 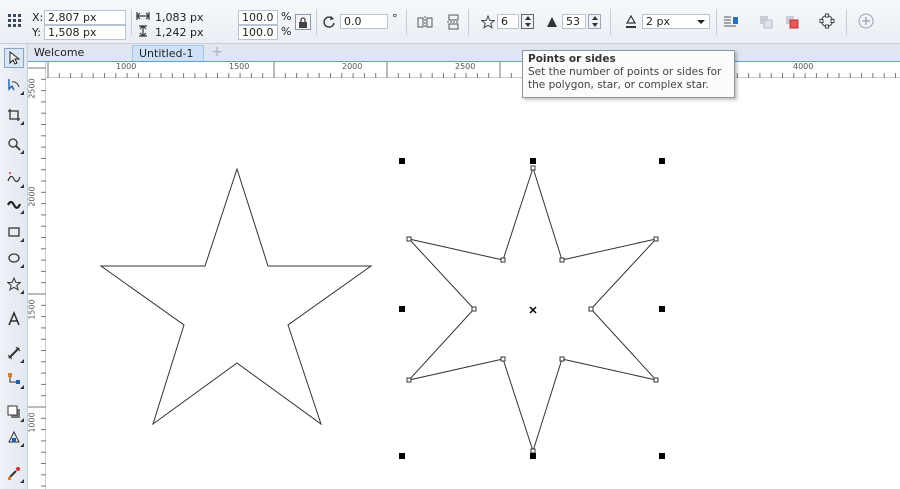 What do you see at coordinates (552, 22) in the screenshot?
I see `sharpness-icon` at bounding box center [552, 22].